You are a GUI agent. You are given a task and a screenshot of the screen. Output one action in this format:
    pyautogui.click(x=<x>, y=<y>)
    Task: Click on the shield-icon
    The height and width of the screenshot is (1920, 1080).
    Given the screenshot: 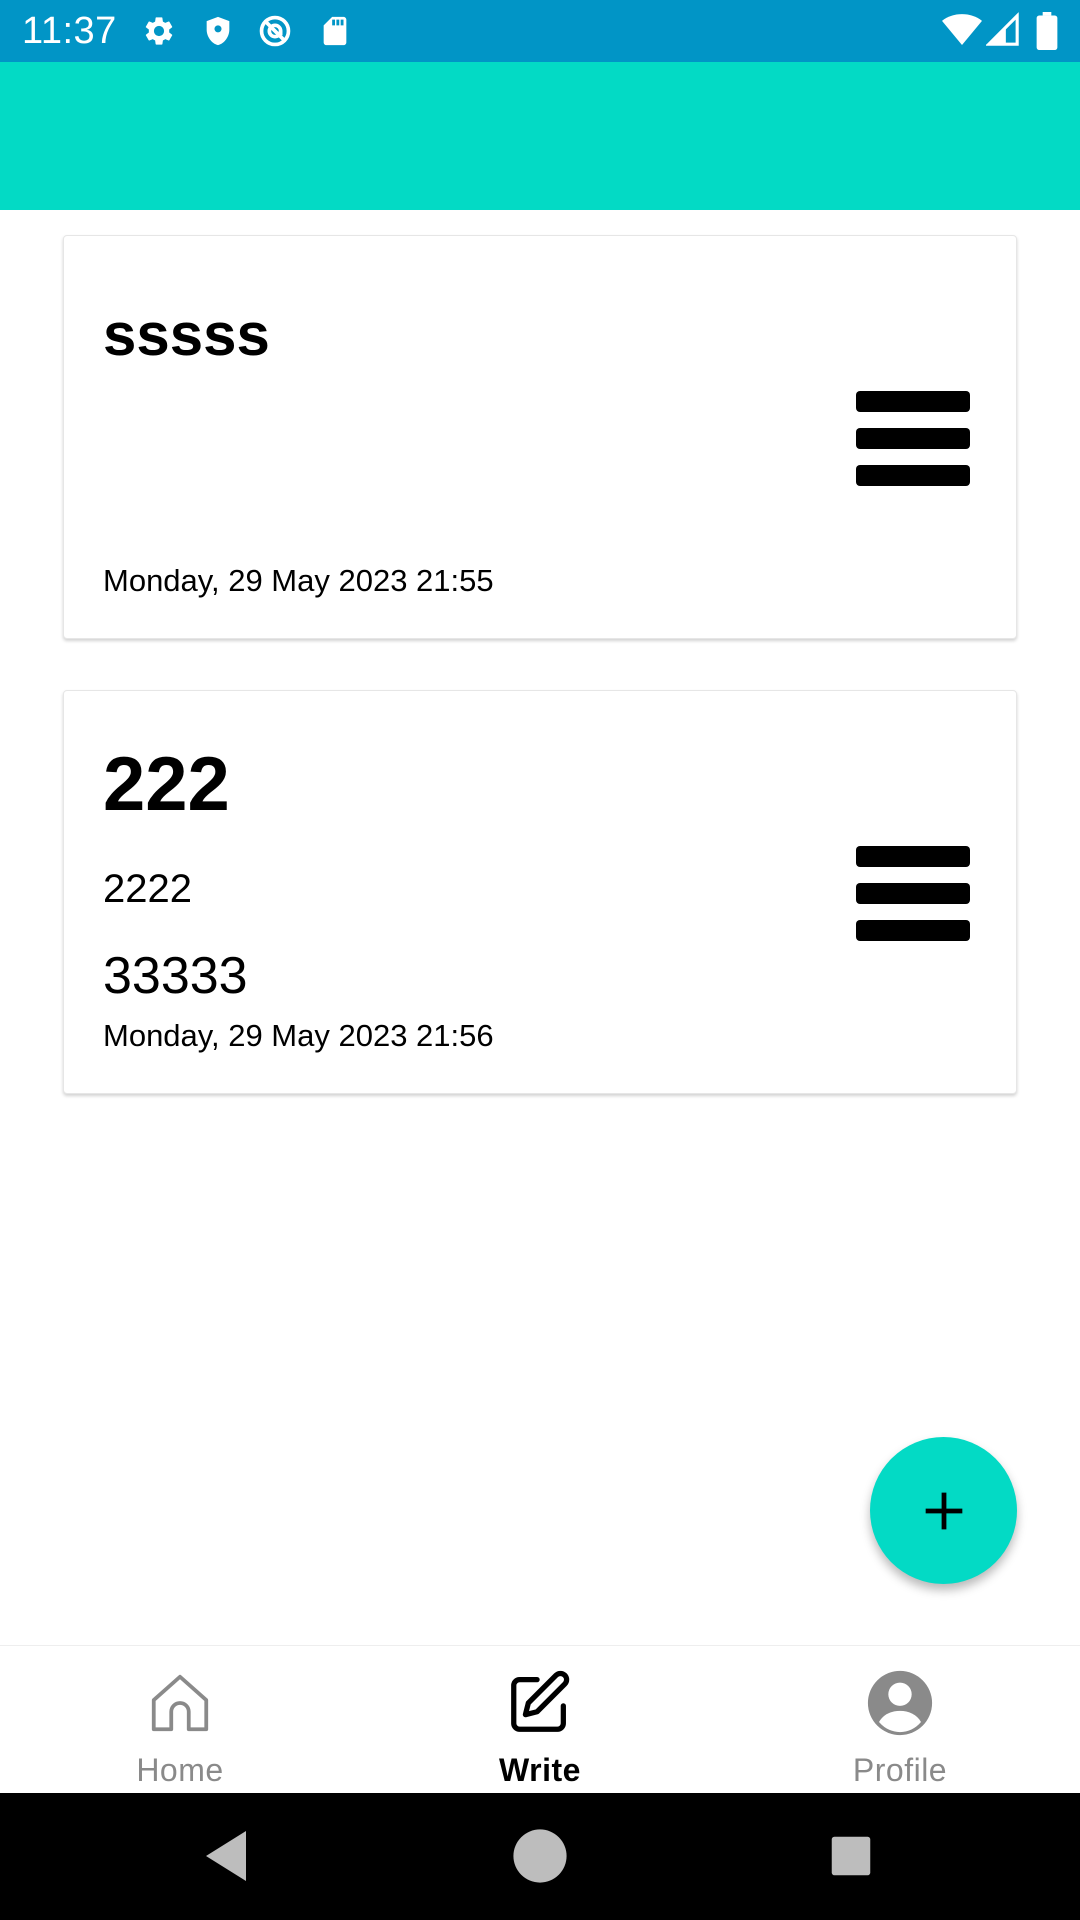 What is the action you would take?
    pyautogui.click(x=218, y=31)
    